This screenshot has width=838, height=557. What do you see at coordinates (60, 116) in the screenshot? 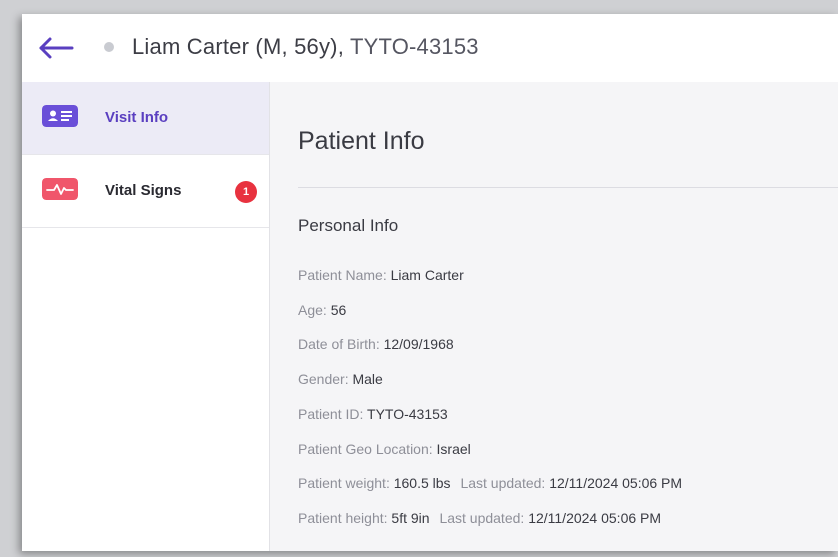
I see `id-card-icon` at bounding box center [60, 116].